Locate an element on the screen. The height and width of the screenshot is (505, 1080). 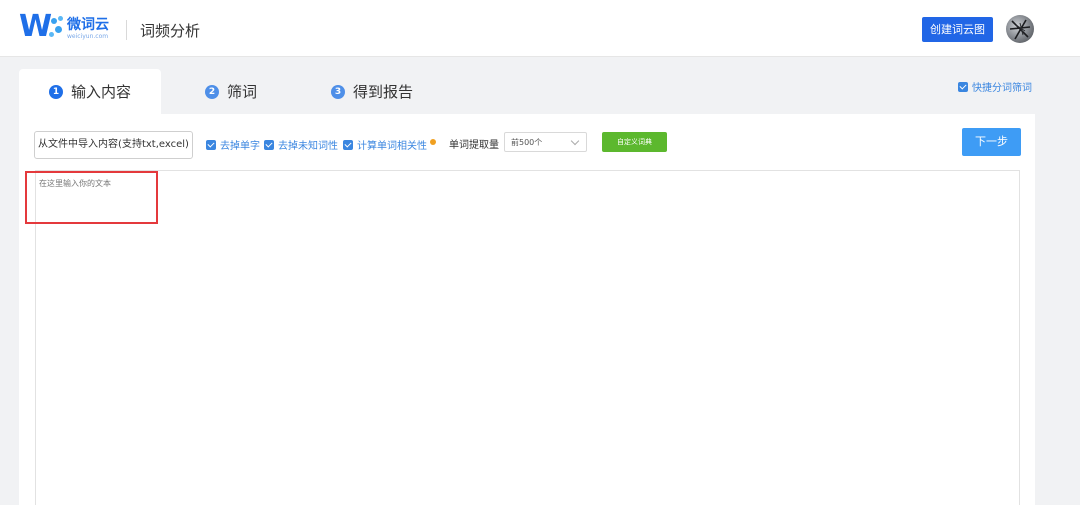
import-file-button: 从文件中导入内容(支持txt,excel) is located at coordinates (113, 145).